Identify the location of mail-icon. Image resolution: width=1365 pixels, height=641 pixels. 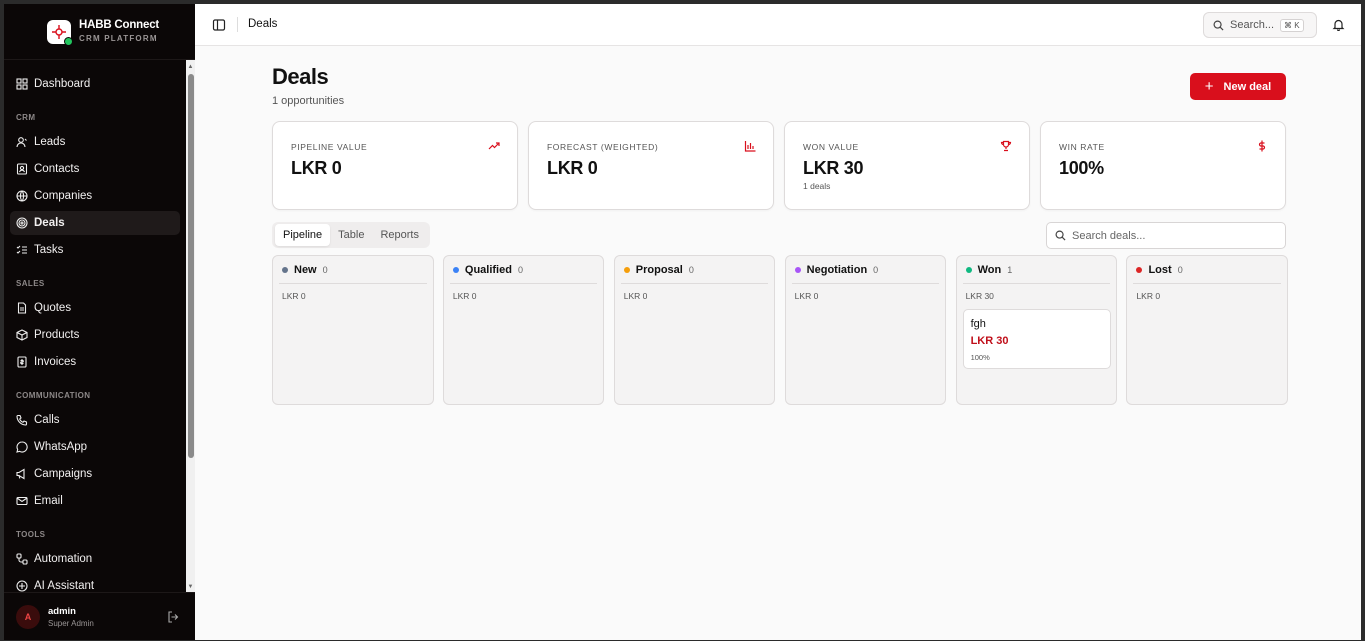
(22, 501).